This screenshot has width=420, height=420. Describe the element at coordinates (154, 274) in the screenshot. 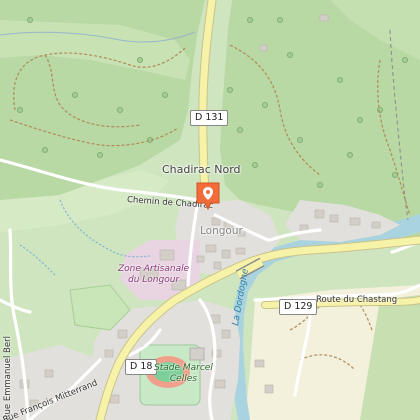

I see `label-zone-artisanale: Zone Artisanale du Longour` at that location.